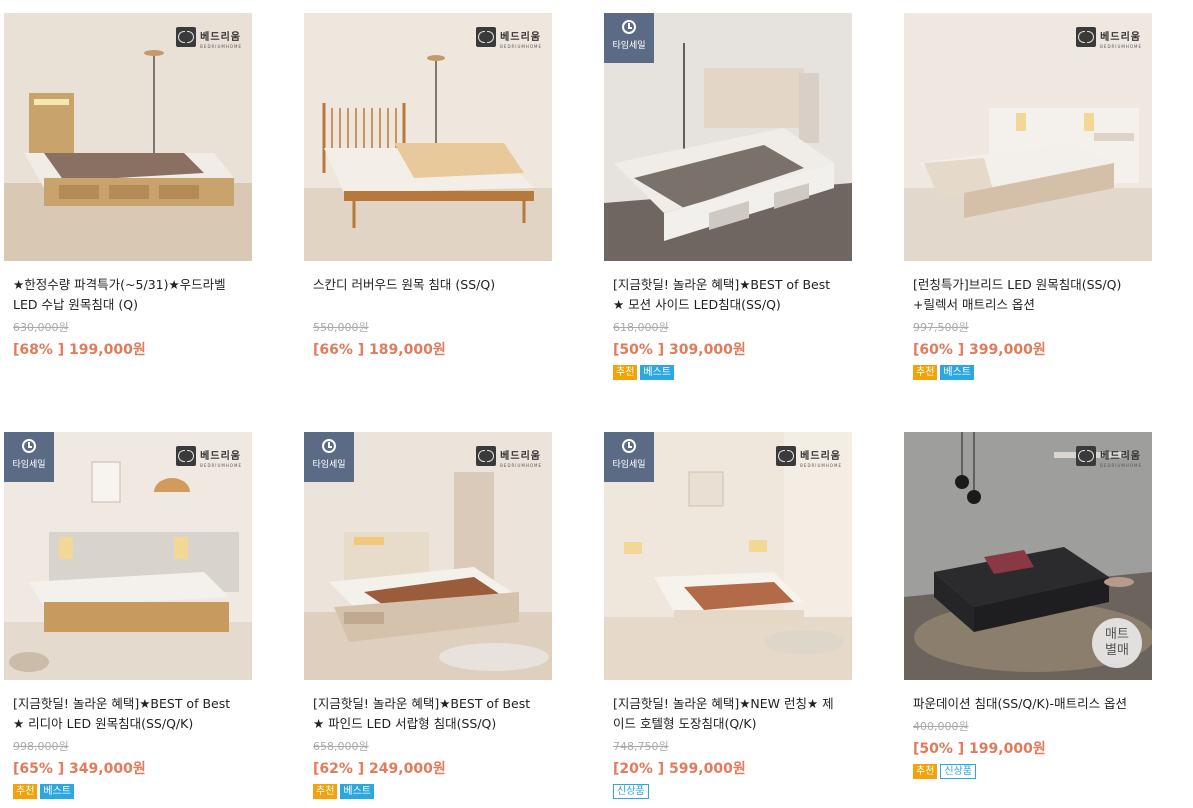 Image resolution: width=1193 pixels, height=808 pixels. I want to click on original-price: 748,750원, so click(641, 746).